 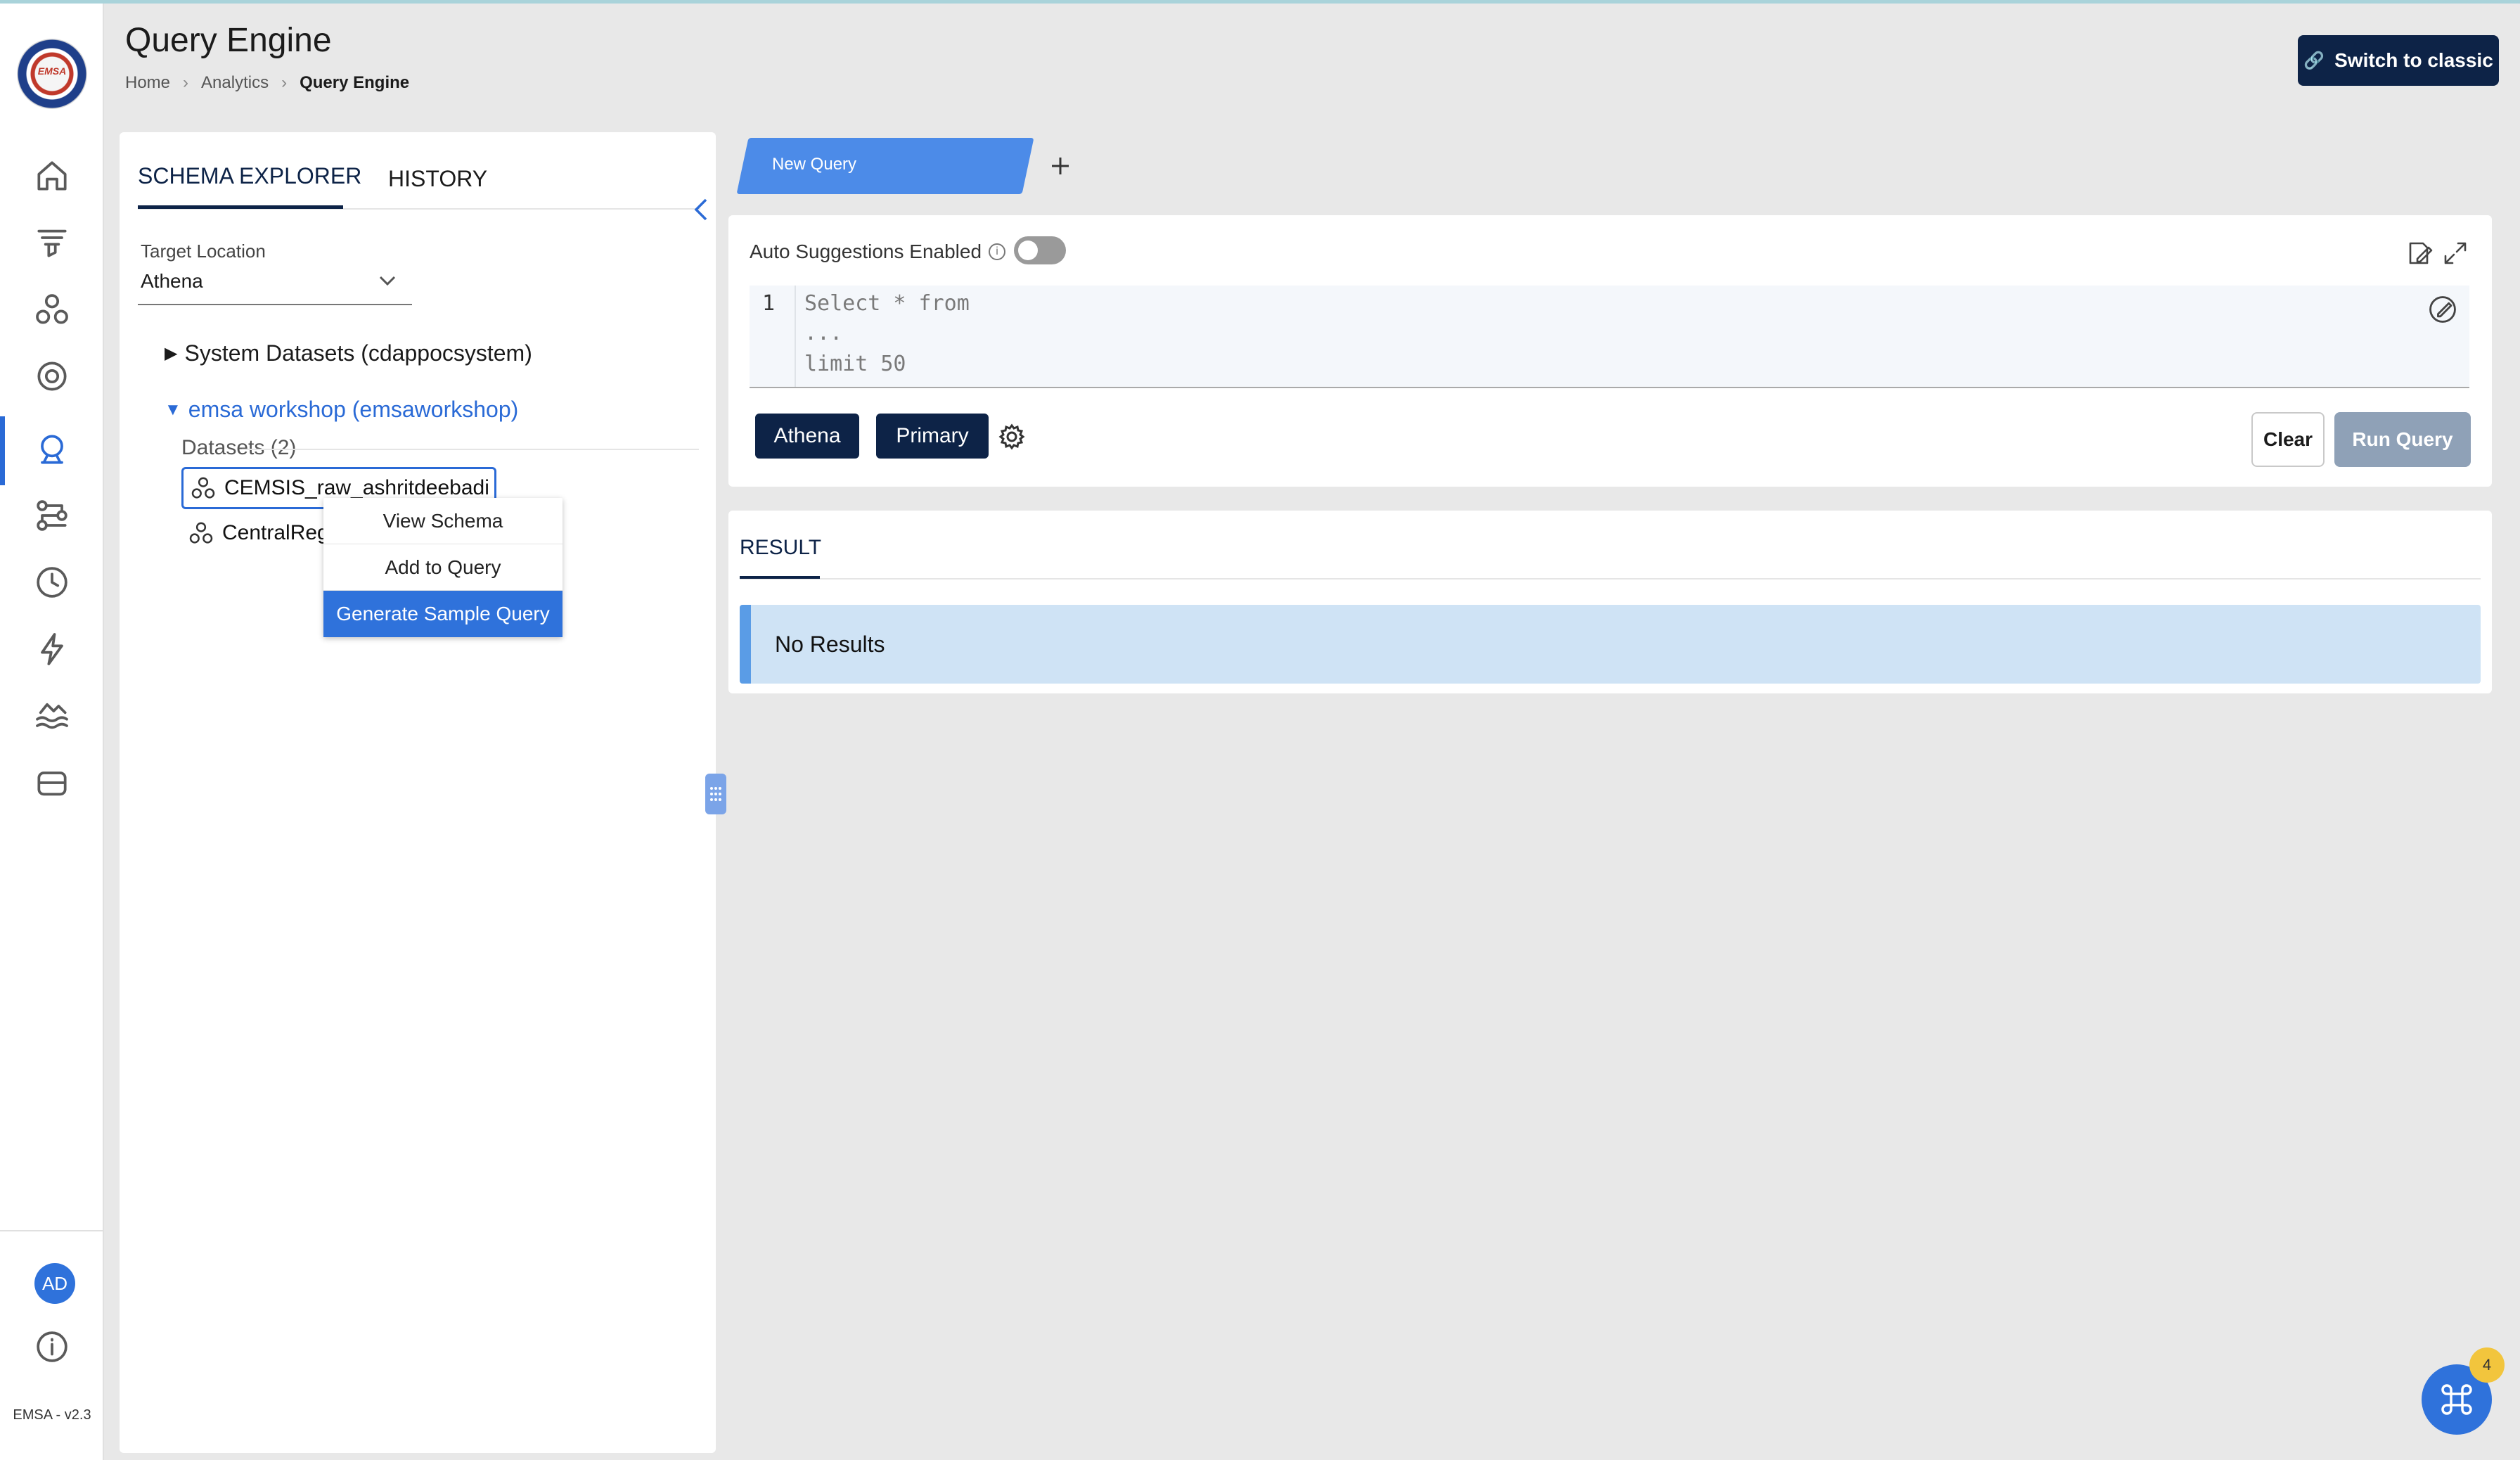 I want to click on tab-history: HISTORY, so click(x=438, y=179).